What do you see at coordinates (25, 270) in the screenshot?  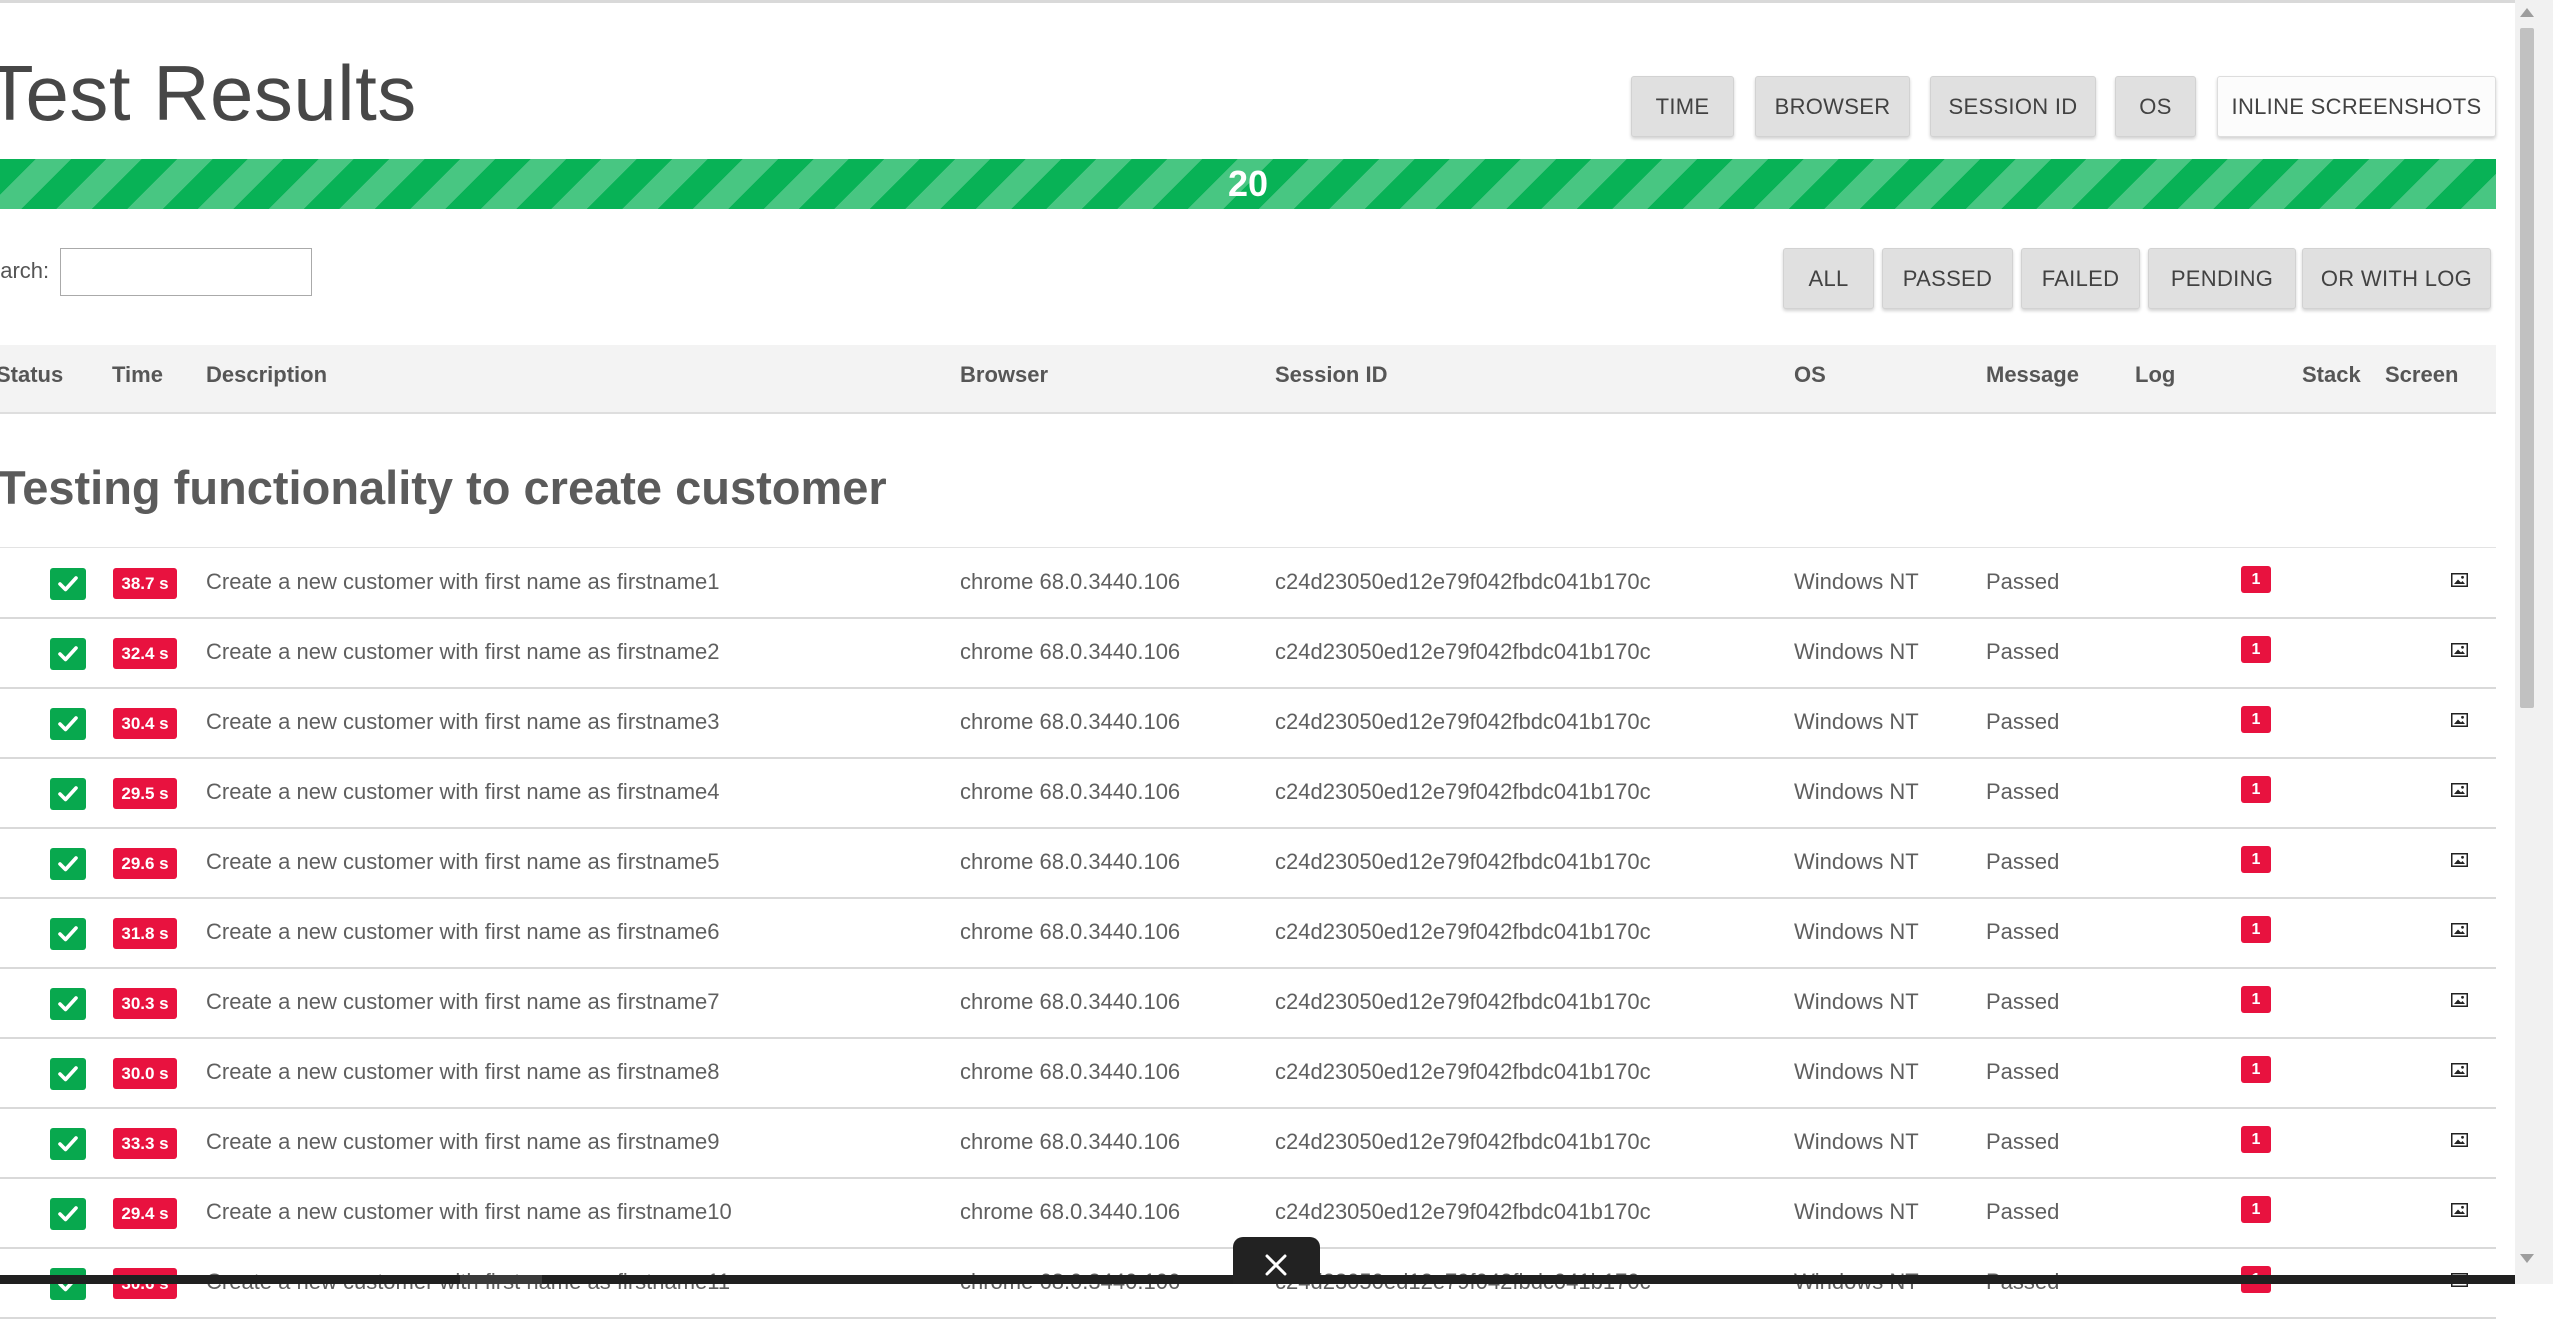 I see `search-label: earch:` at bounding box center [25, 270].